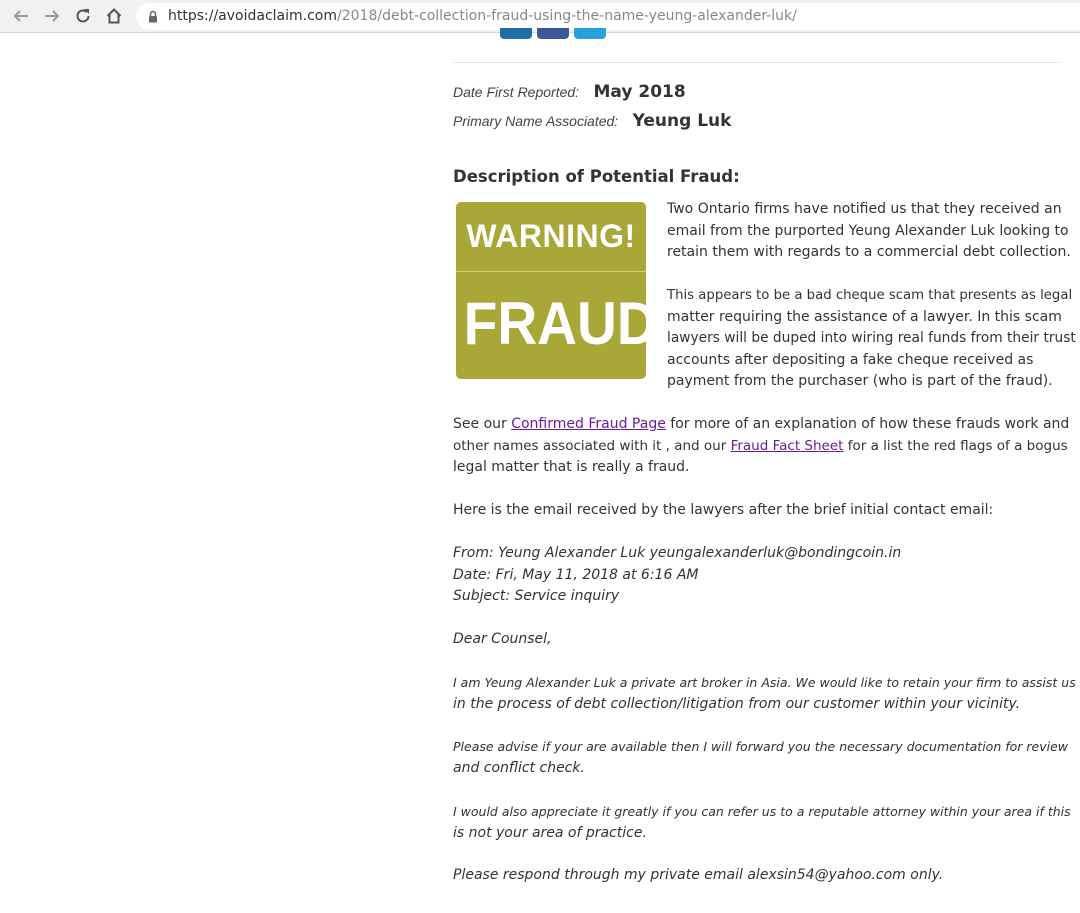 Image resolution: width=1080 pixels, height=913 pixels. I want to click on primary-name-value: Yeung Luk, so click(682, 121).